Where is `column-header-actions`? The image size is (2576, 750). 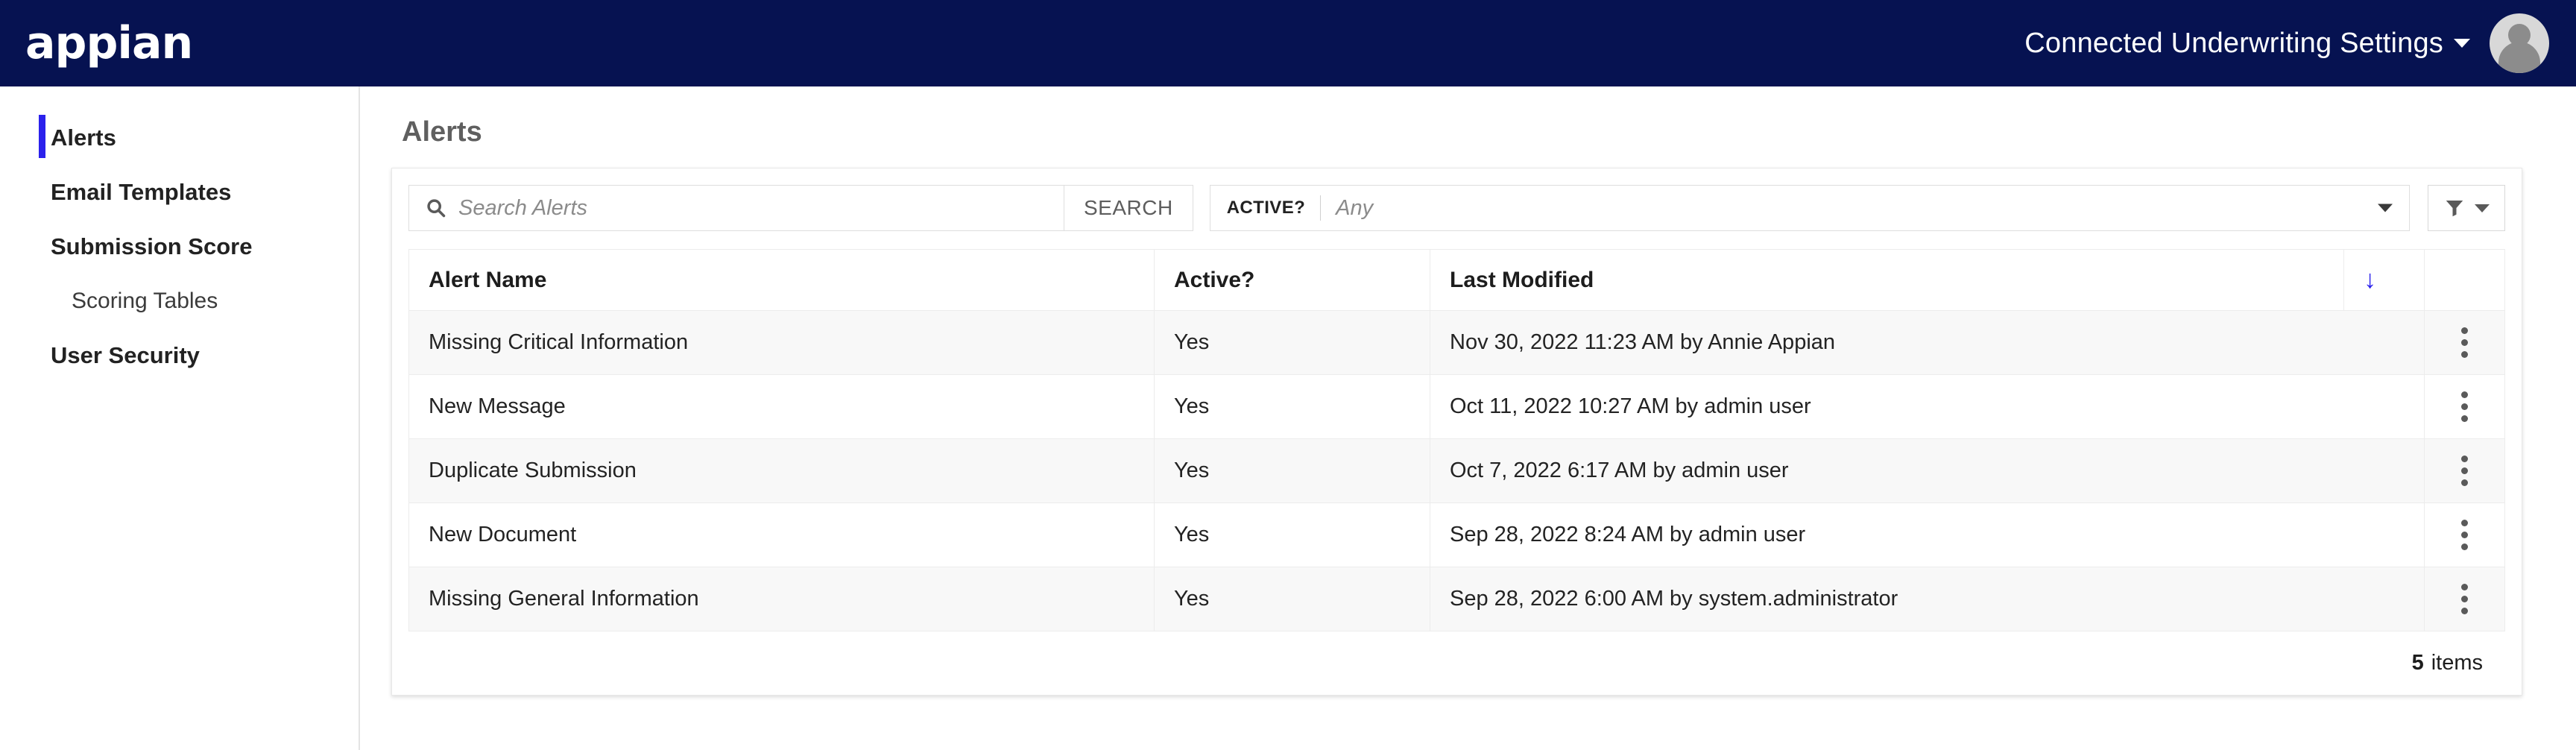 column-header-actions is located at coordinates (2464, 280).